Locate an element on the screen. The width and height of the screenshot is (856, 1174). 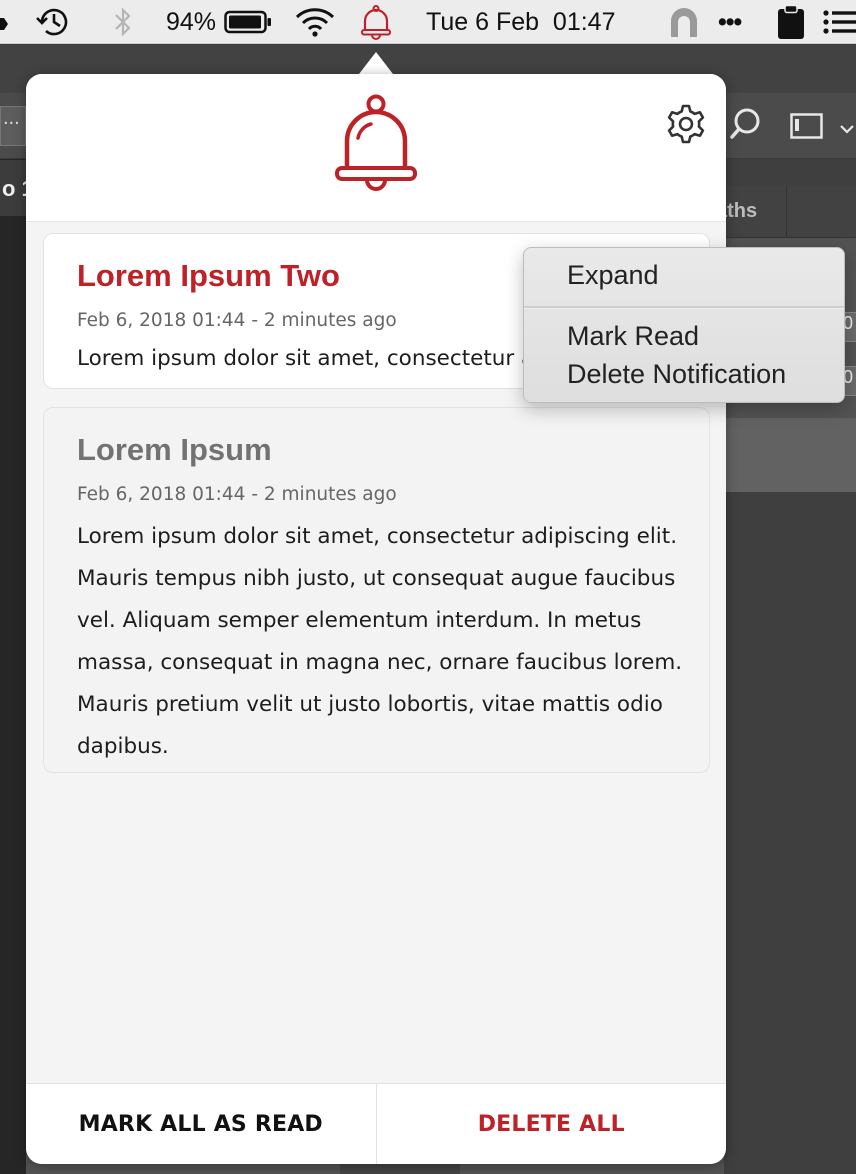
notification-title: Lorem Ipsum is located at coordinates (174, 449).